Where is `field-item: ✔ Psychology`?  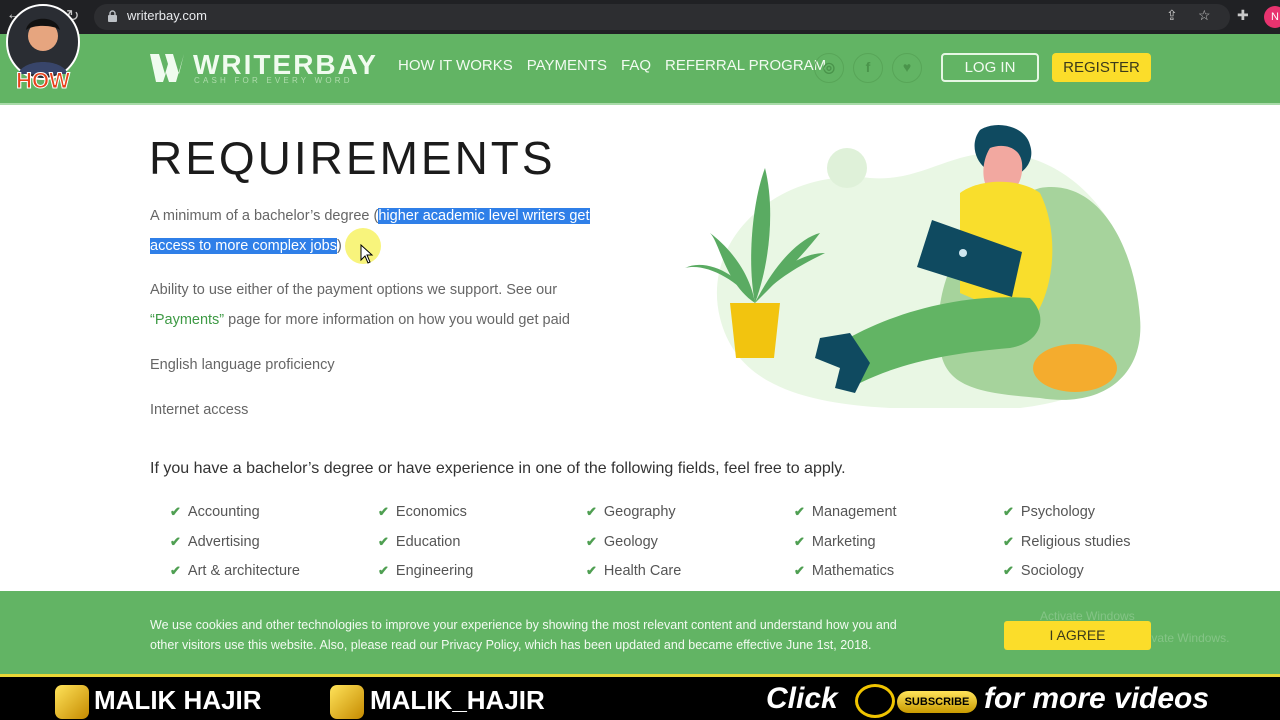 field-item: ✔ Psychology is located at coordinates (1049, 512).